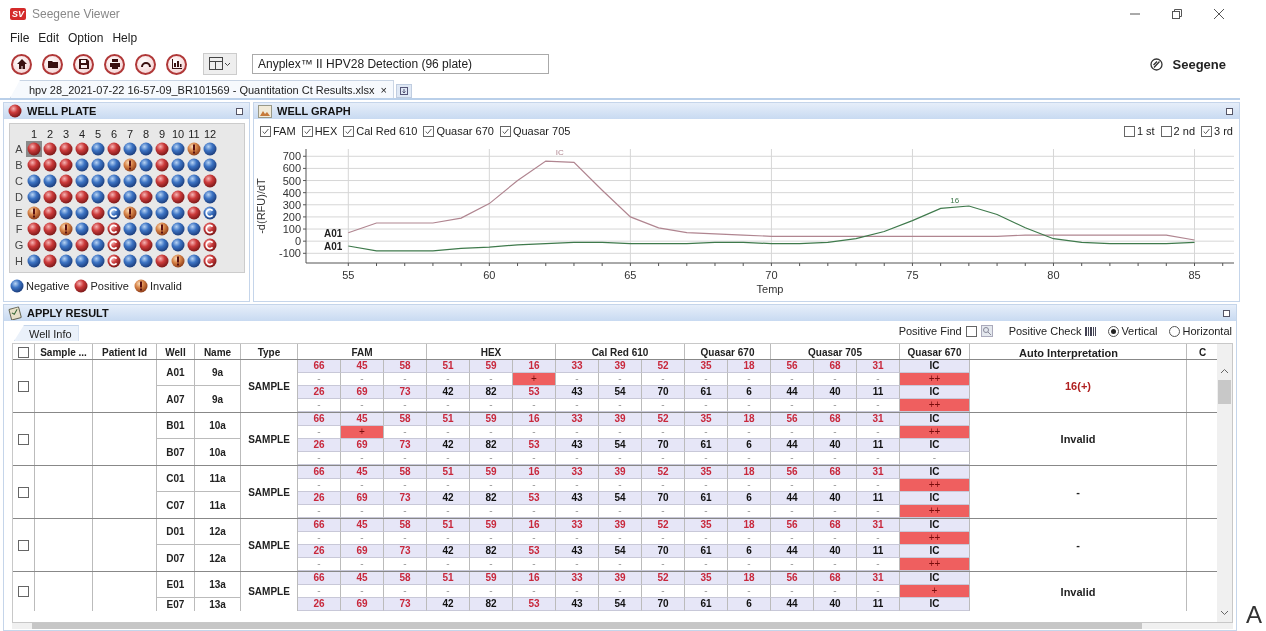 The width and height of the screenshot is (1266, 631). Describe the element at coordinates (971, 331) in the screenshot. I see `positive-find-checkbox` at that location.